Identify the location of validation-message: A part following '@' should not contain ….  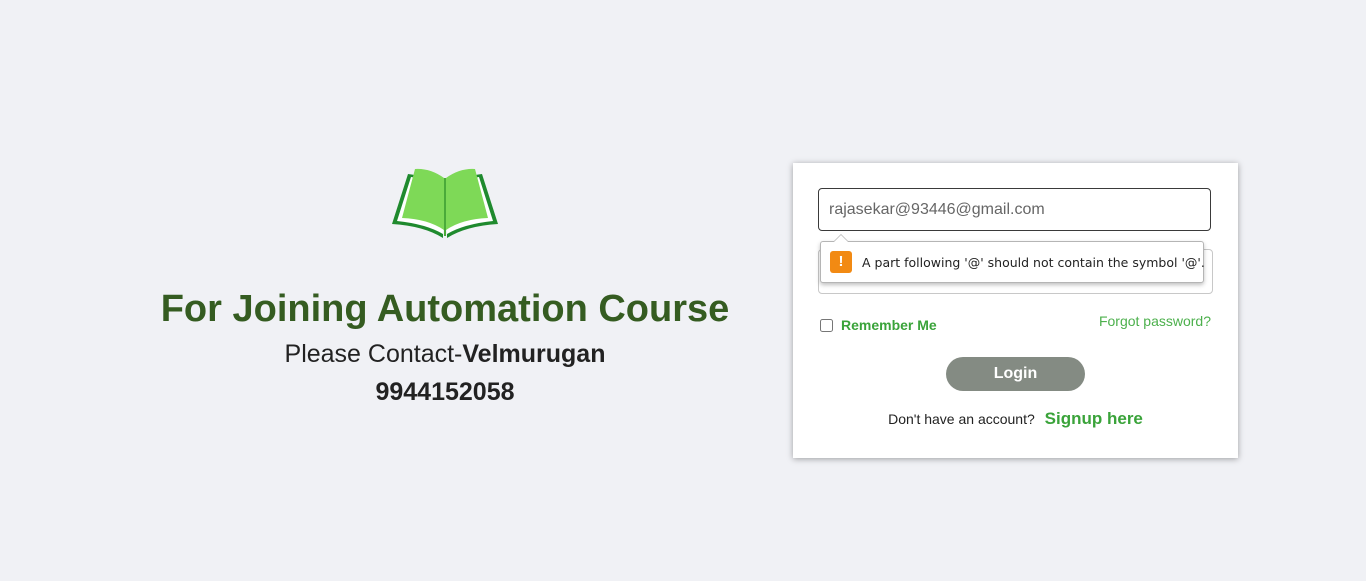
(1033, 262).